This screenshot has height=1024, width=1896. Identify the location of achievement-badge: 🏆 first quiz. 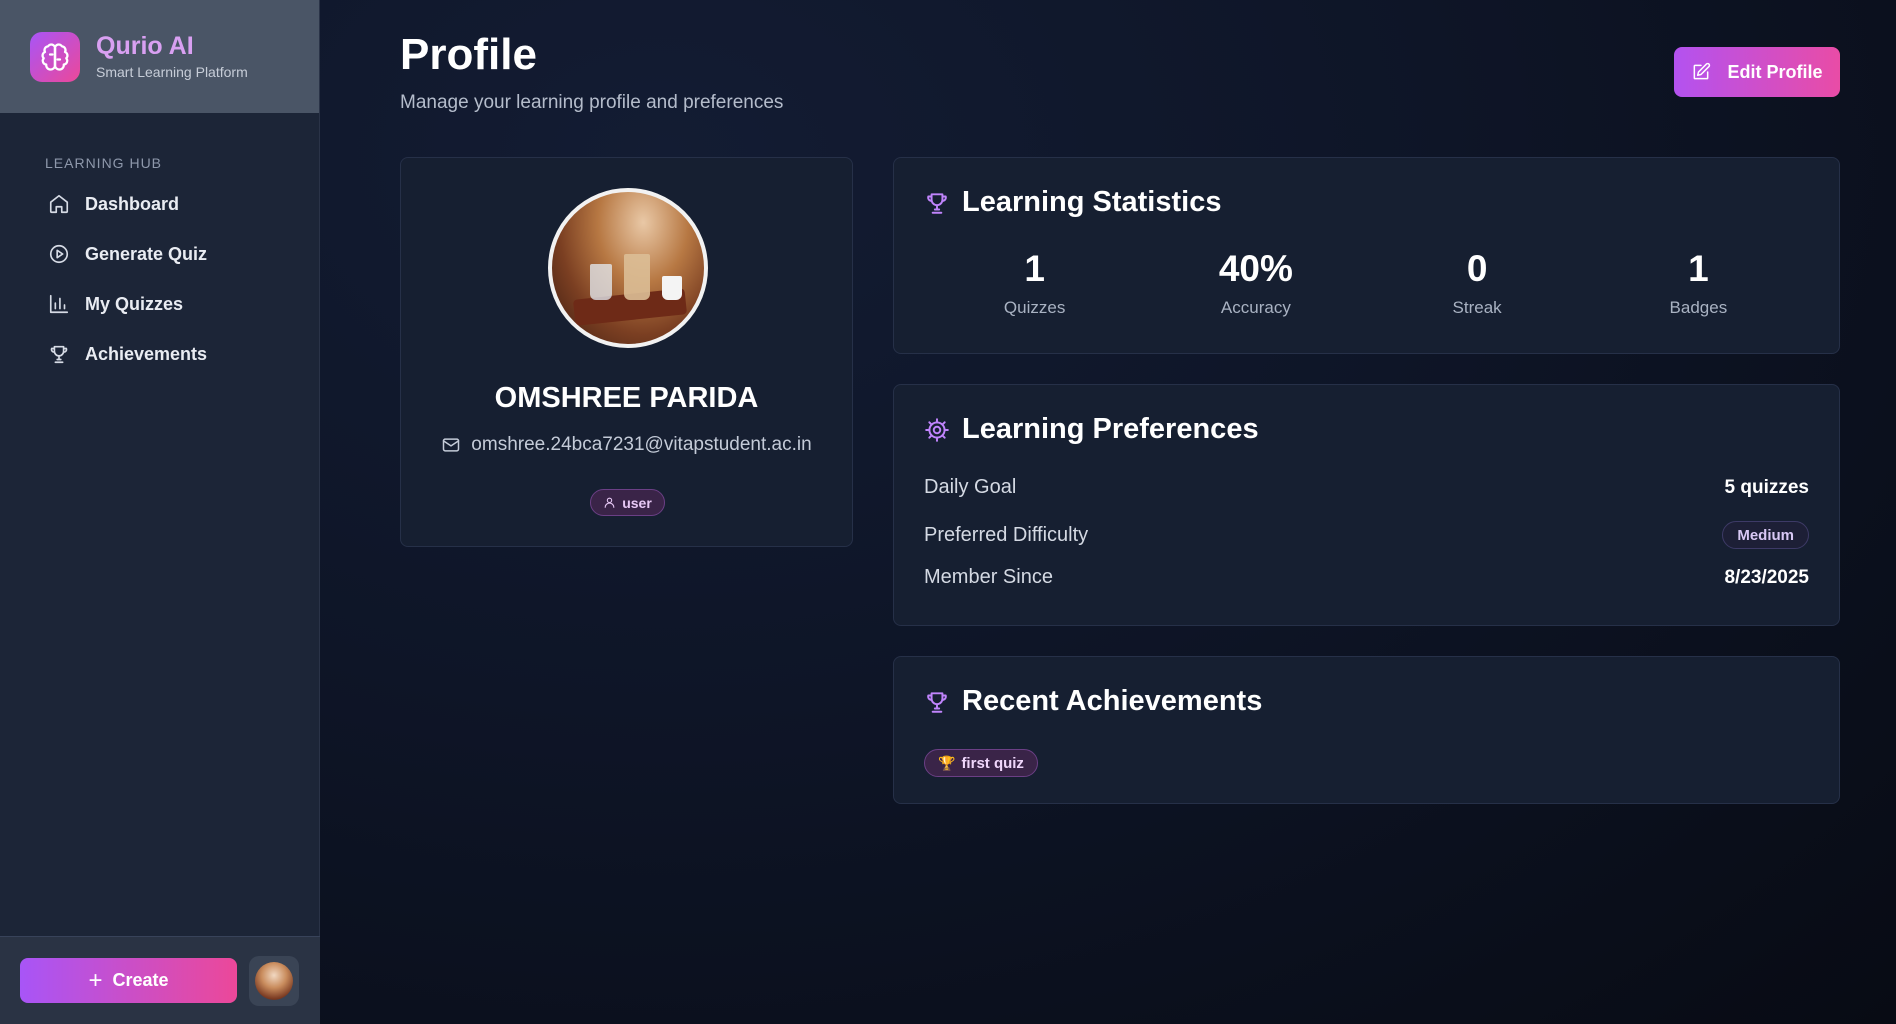
(981, 763).